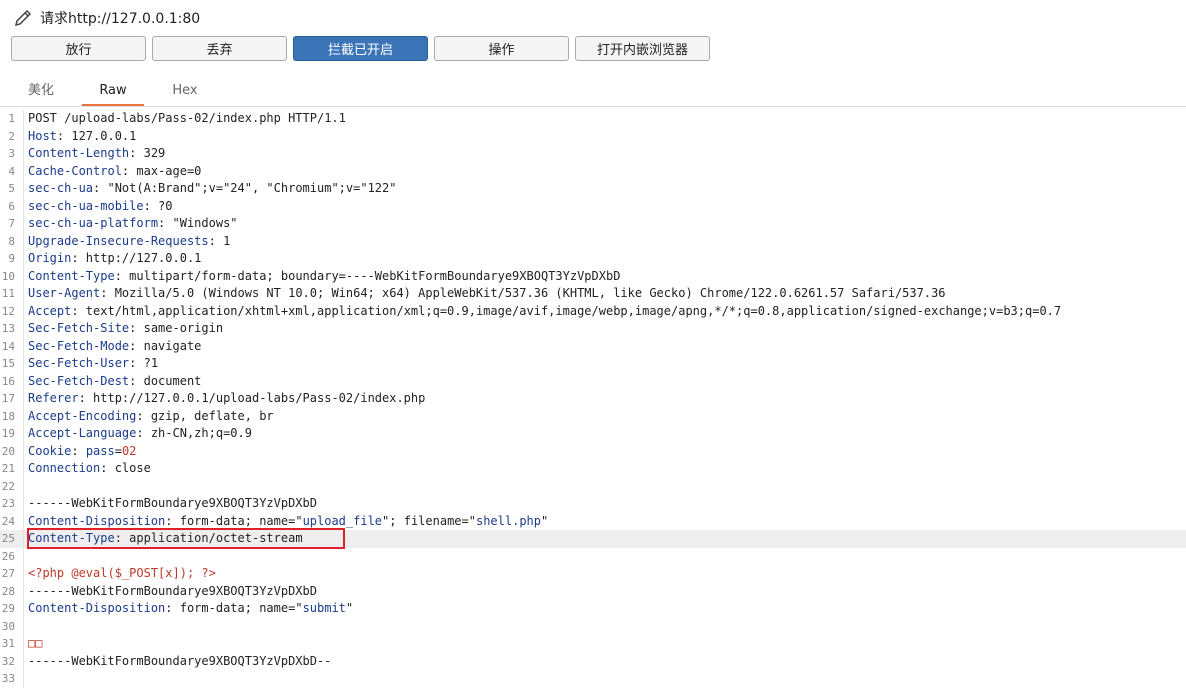 This screenshot has width=1186, height=688. Describe the element at coordinates (219, 48) in the screenshot. I see `drop-button: 丢弃` at that location.